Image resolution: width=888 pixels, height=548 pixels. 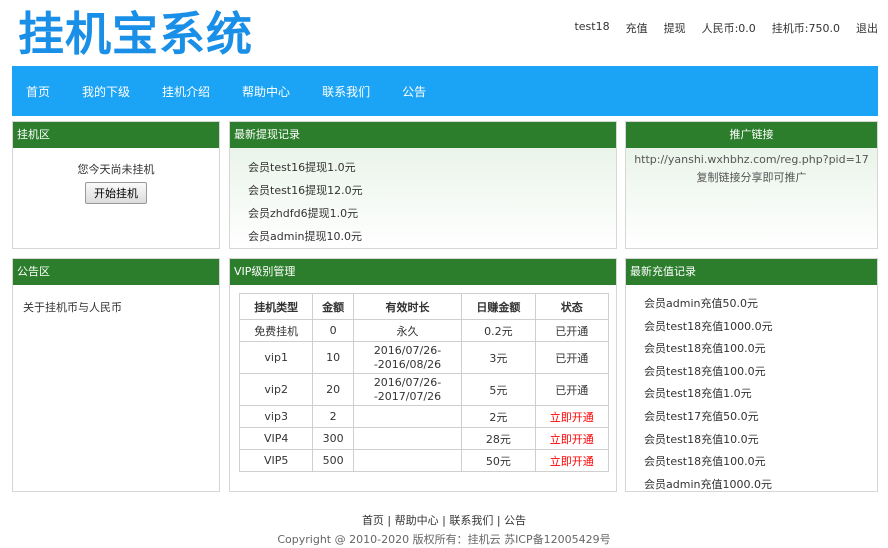 What do you see at coordinates (276, 389) in the screenshot?
I see `vip-type: vip2` at bounding box center [276, 389].